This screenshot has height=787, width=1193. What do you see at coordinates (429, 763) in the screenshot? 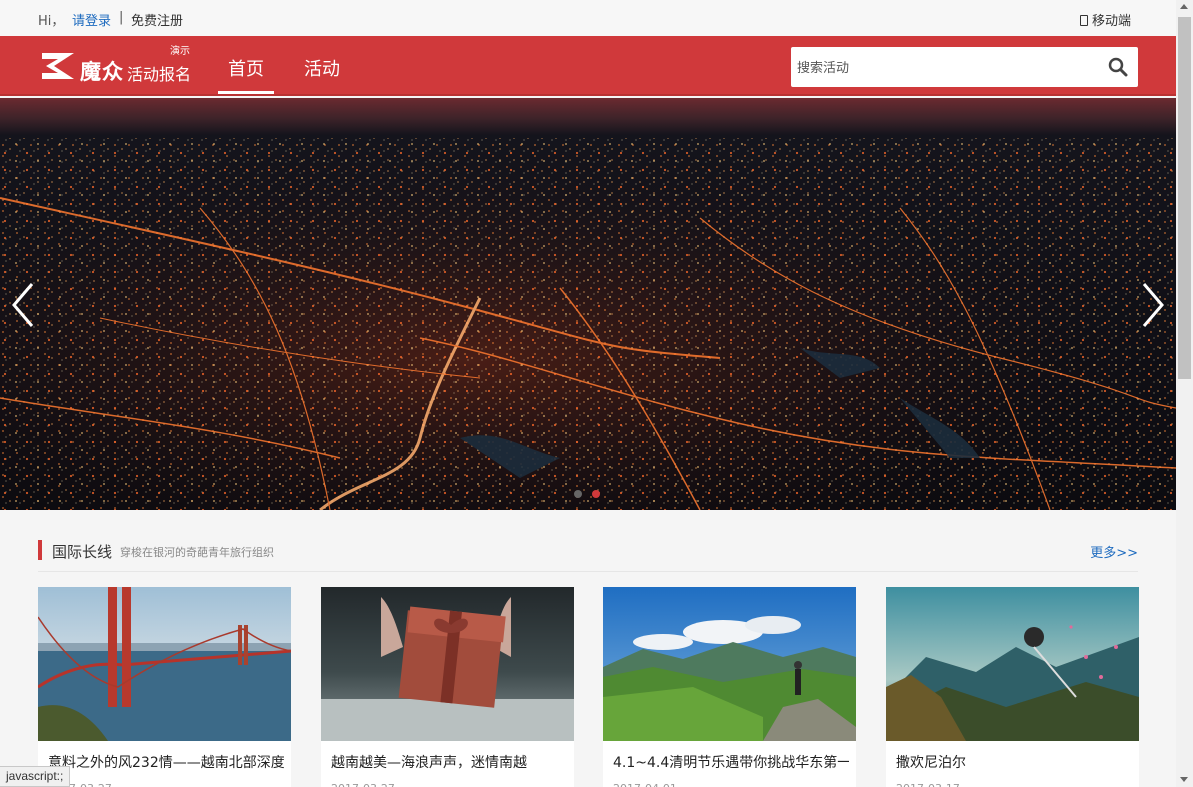
I see `card-title: 越南越美—海浪声声，迷情南越` at bounding box center [429, 763].